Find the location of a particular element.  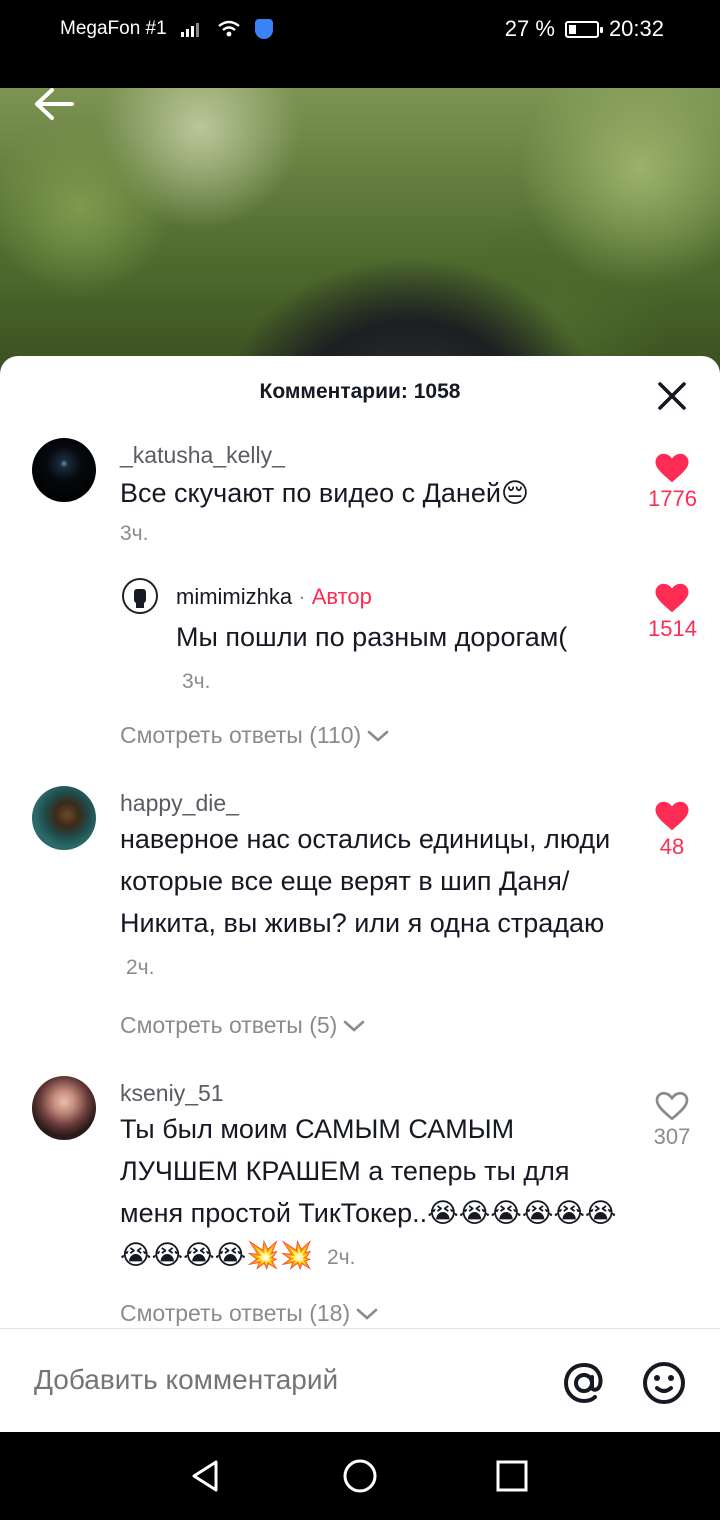

reply-time: 3ч. is located at coordinates (196, 681).